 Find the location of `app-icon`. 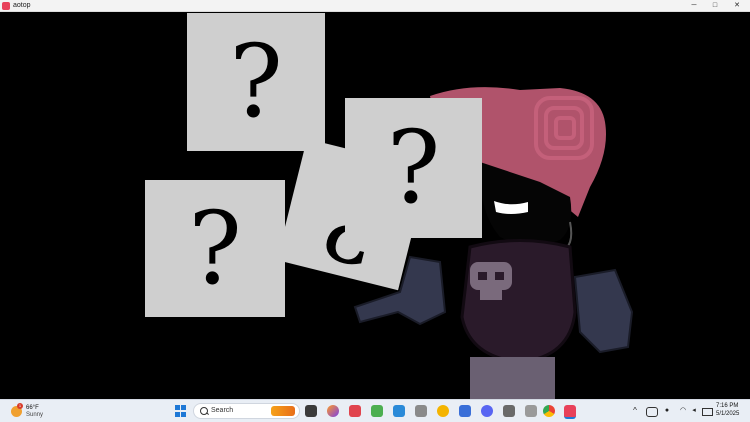

app-icon is located at coordinates (6, 6).